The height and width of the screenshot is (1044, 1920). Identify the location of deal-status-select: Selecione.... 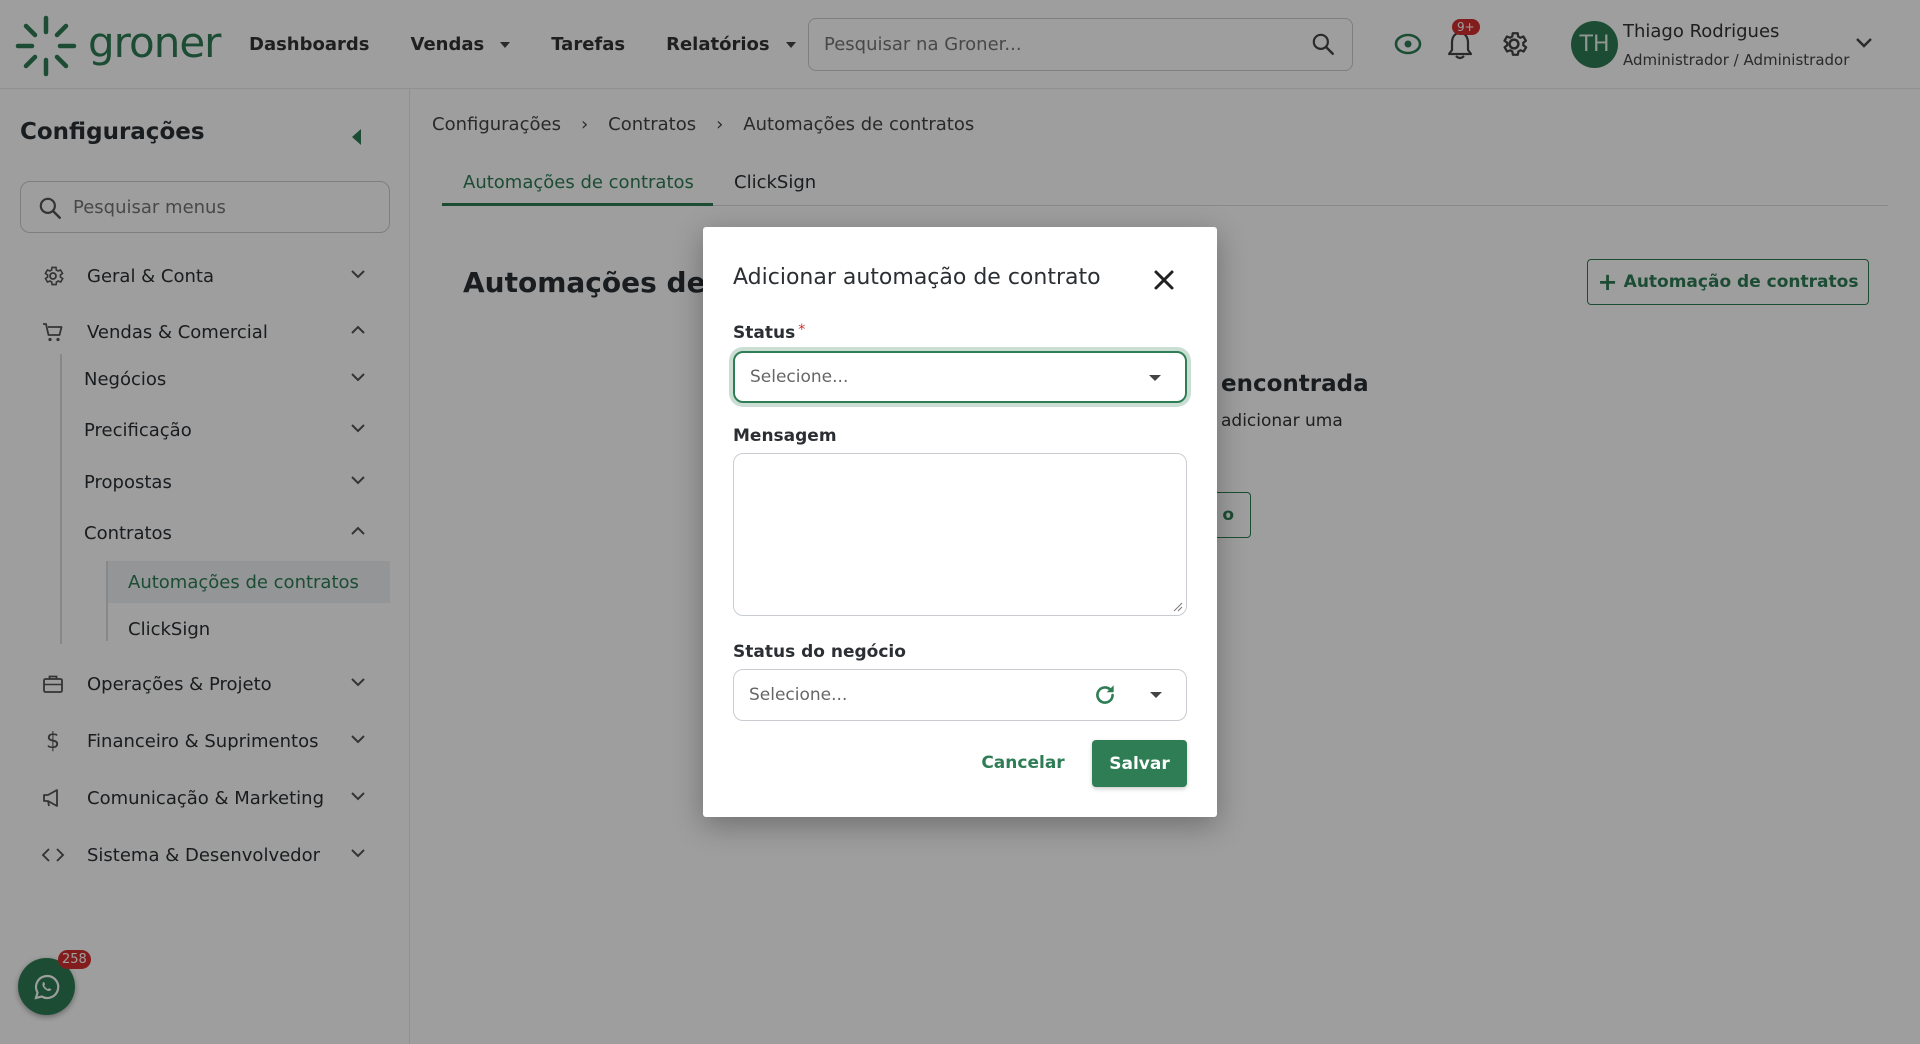
(960, 695).